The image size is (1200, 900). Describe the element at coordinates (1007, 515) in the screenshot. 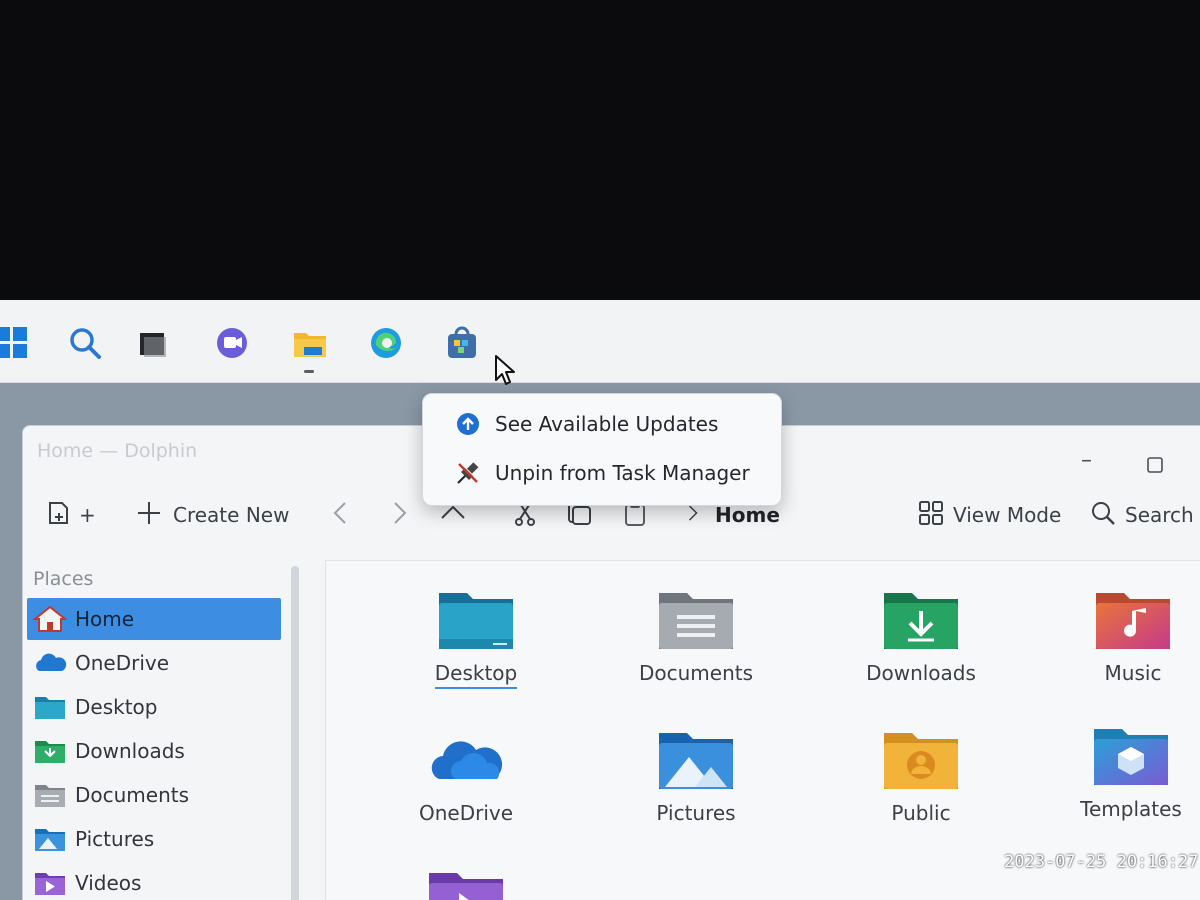

I see `view-mode-label: View Mode` at that location.